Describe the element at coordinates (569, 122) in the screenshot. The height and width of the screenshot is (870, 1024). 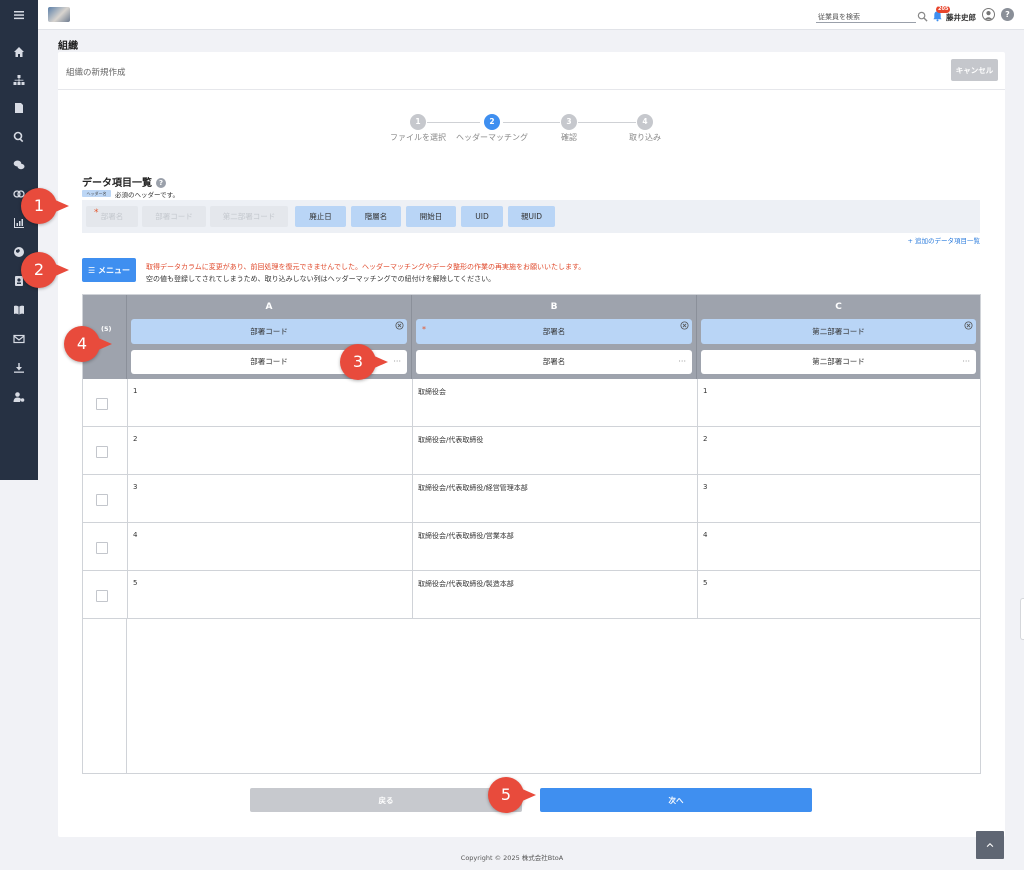
I see `step-number: 3` at that location.